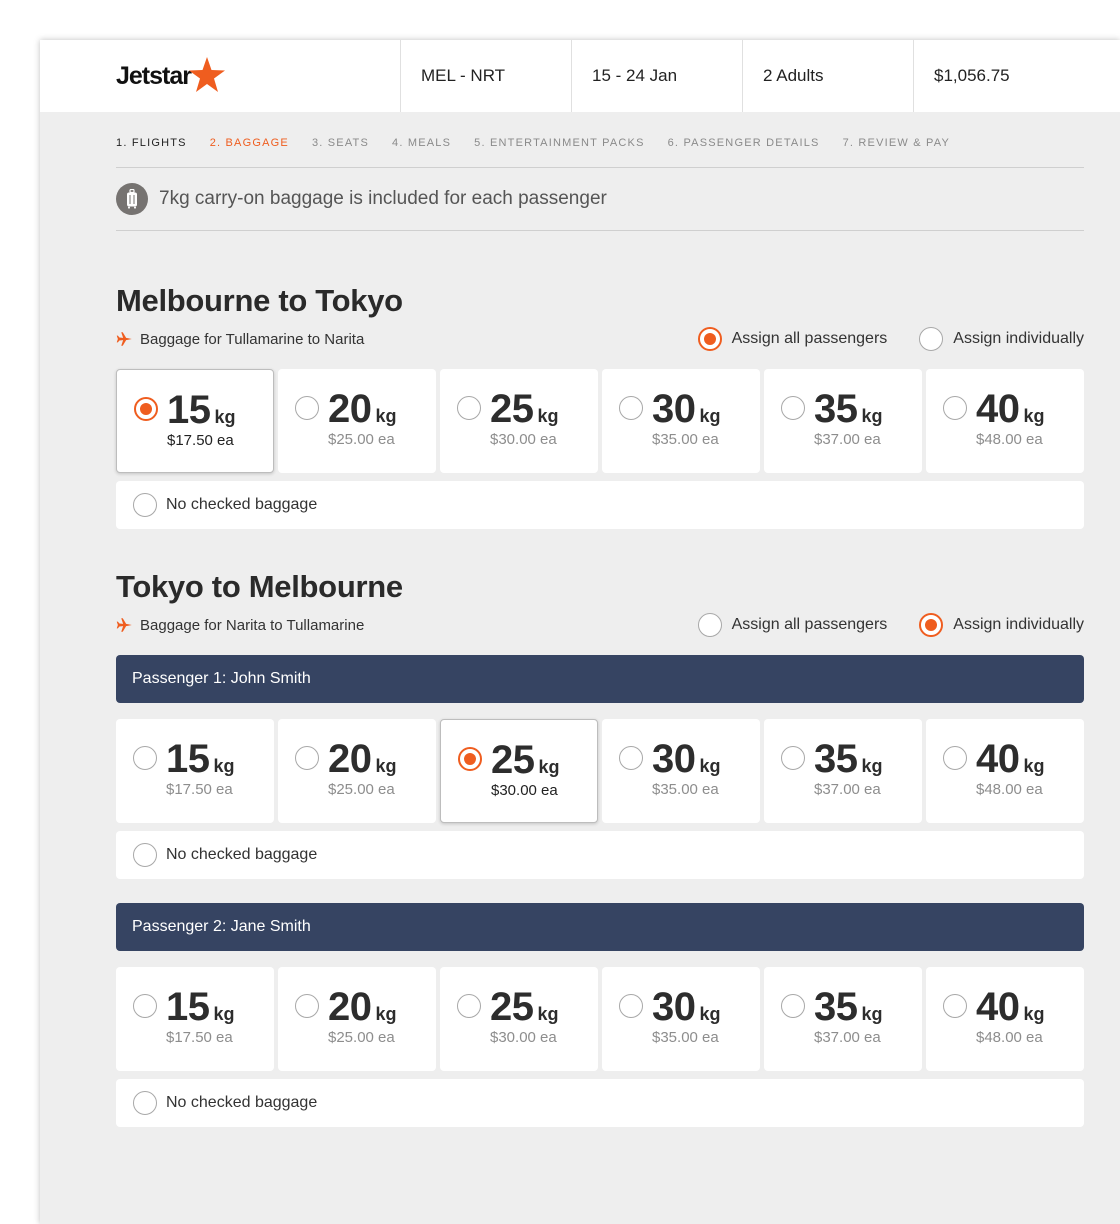  Describe the element at coordinates (809, 338) in the screenshot. I see `assign-all-label: Assign all passengers` at that location.